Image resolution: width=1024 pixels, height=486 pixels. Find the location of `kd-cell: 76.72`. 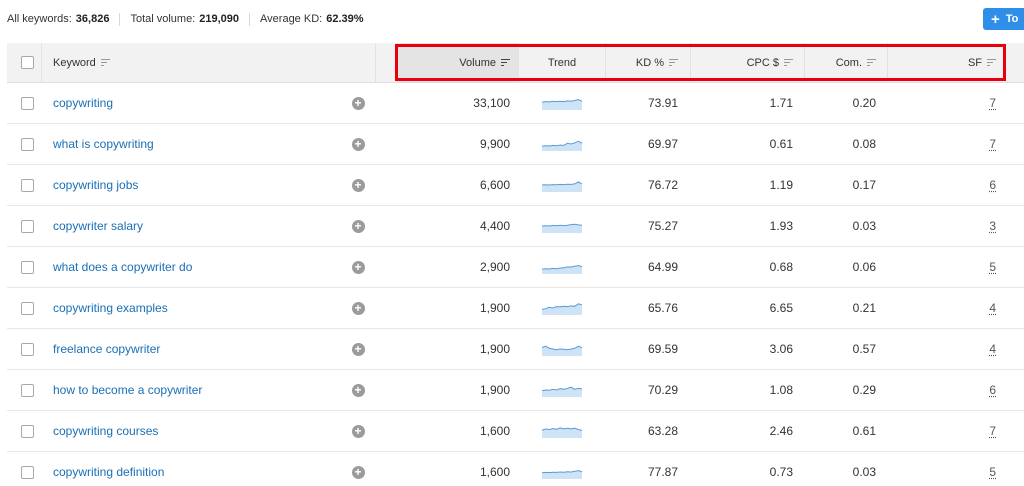

kd-cell: 76.72 is located at coordinates (648, 185).